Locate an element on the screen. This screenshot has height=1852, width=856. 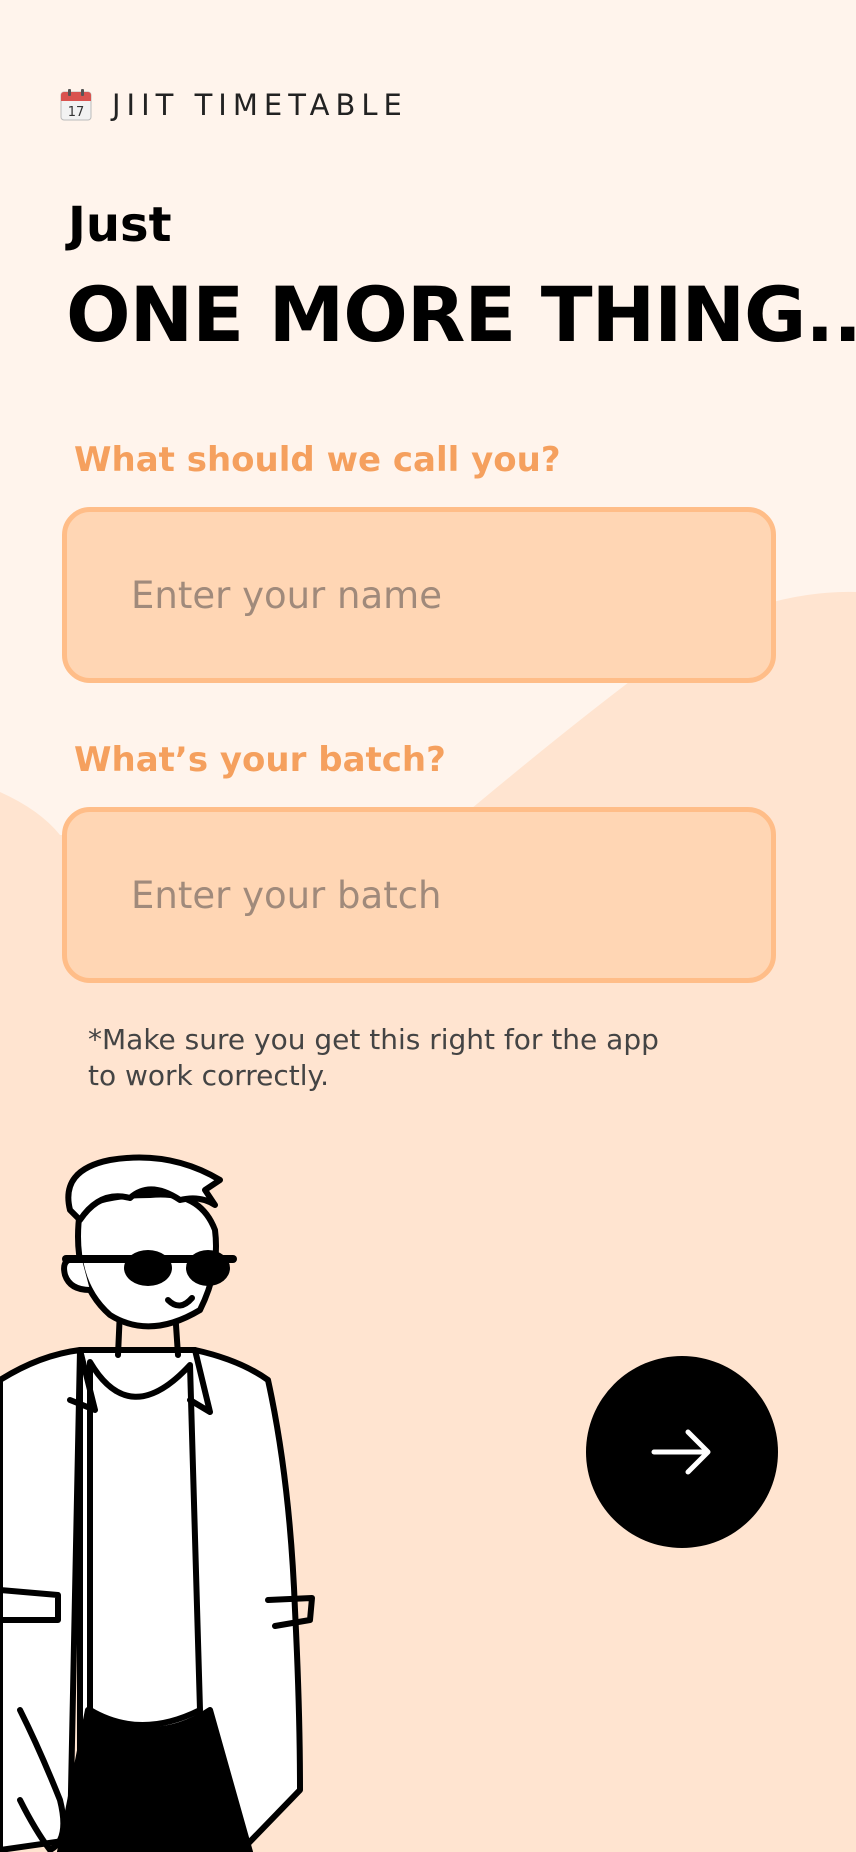
name-field-label: What should we call you? is located at coordinates (317, 460).